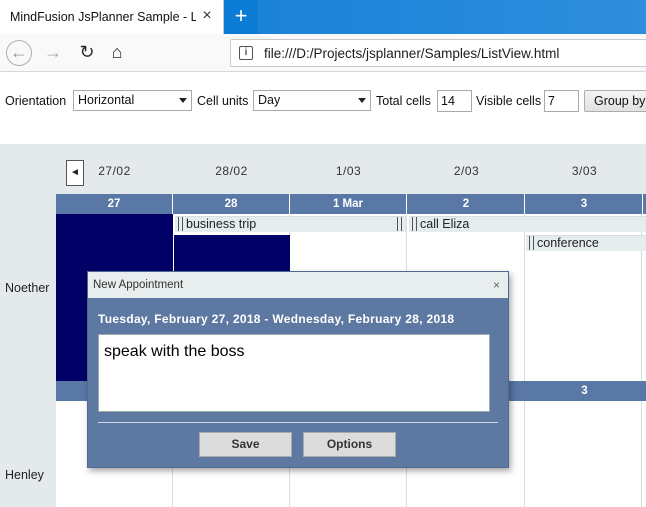  Describe the element at coordinates (117, 53) in the screenshot. I see `home-icon: ⌂` at that location.